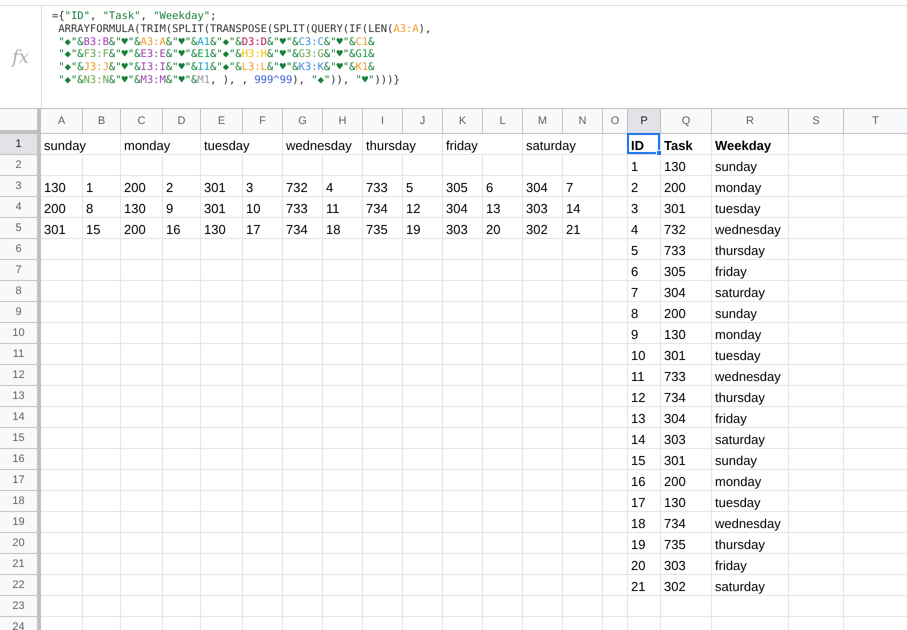  Describe the element at coordinates (343, 121) in the screenshot. I see `column-header: H` at that location.